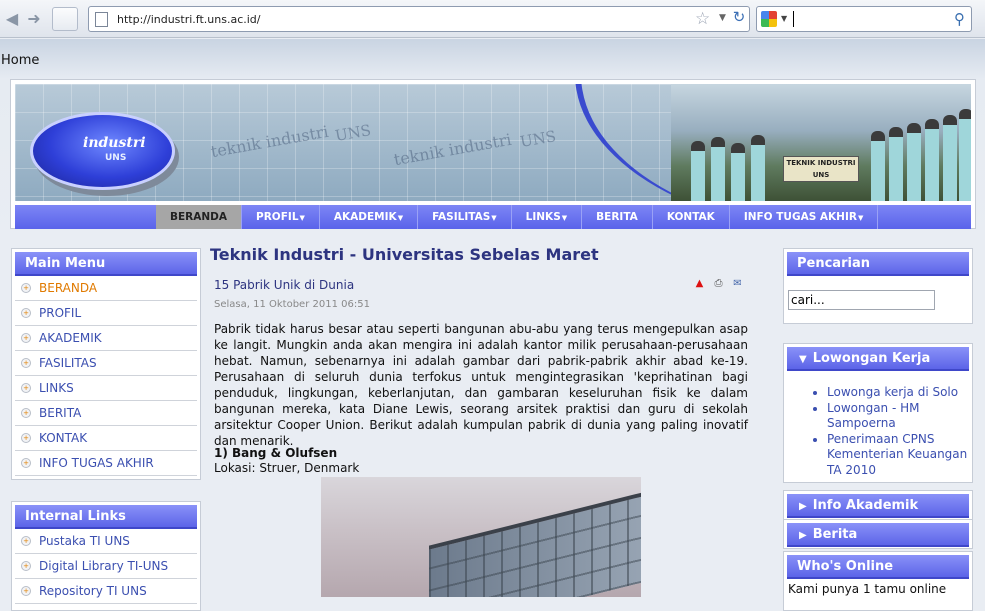  Describe the element at coordinates (93, 591) in the screenshot. I see `menu-item-label: Repository TI UNS` at that location.